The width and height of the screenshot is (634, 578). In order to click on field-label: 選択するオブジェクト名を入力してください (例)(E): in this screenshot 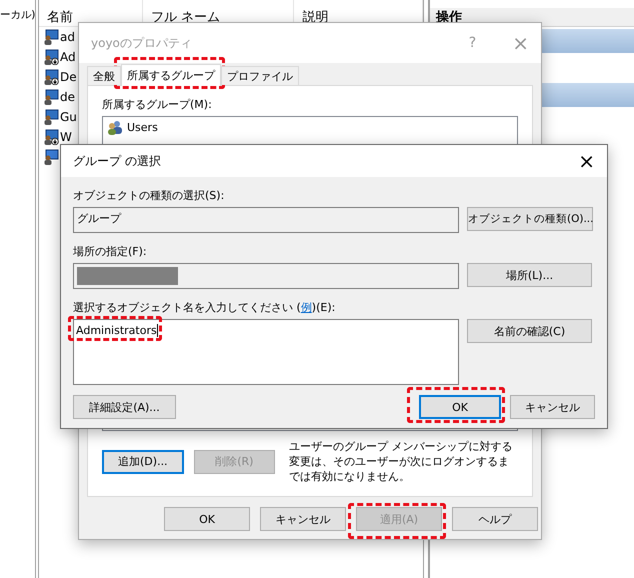, I will do `click(204, 307)`.